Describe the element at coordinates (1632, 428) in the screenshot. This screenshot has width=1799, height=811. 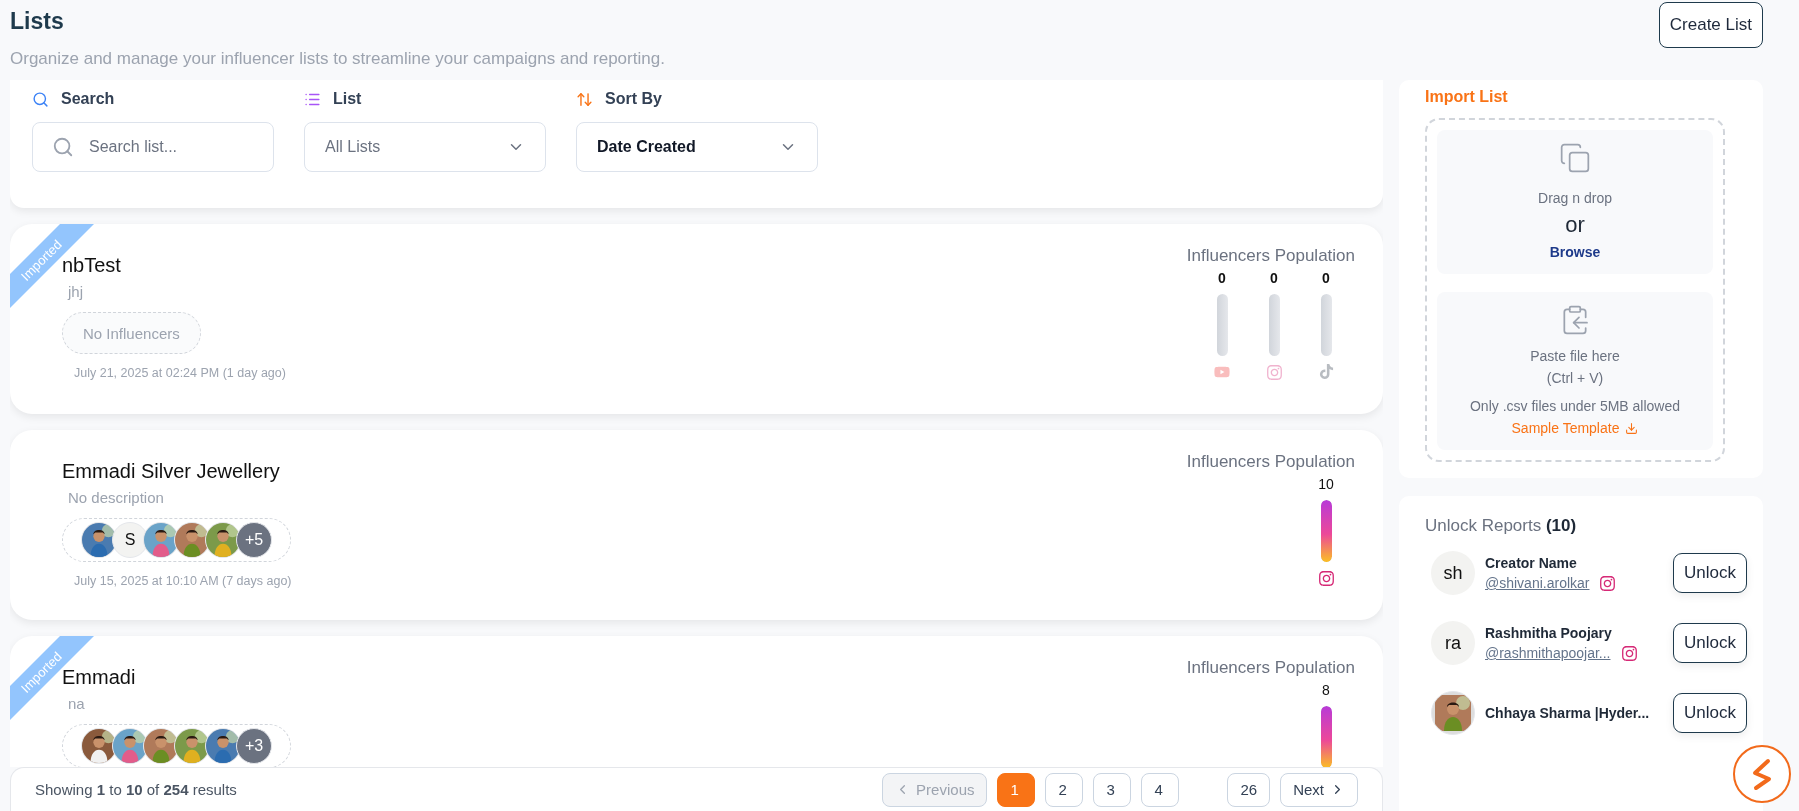
I see `download-icon` at that location.